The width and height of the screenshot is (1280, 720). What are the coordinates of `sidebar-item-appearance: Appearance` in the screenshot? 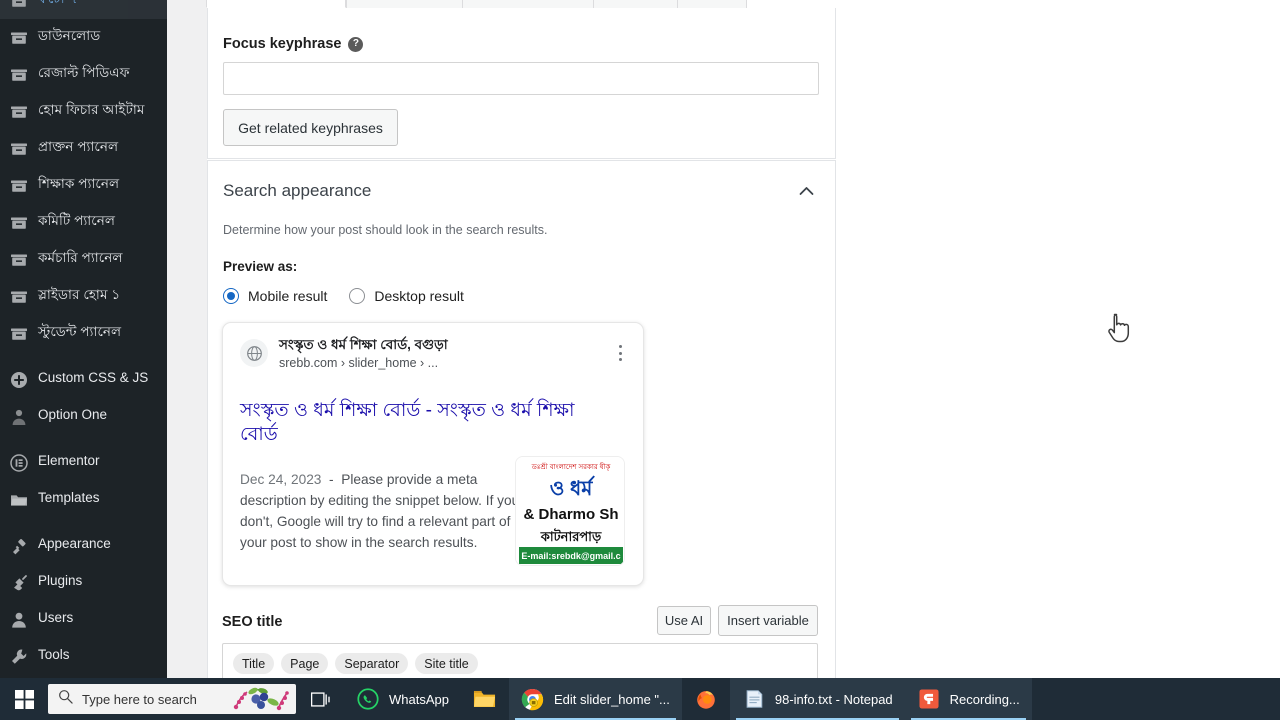 It's located at (83, 545).